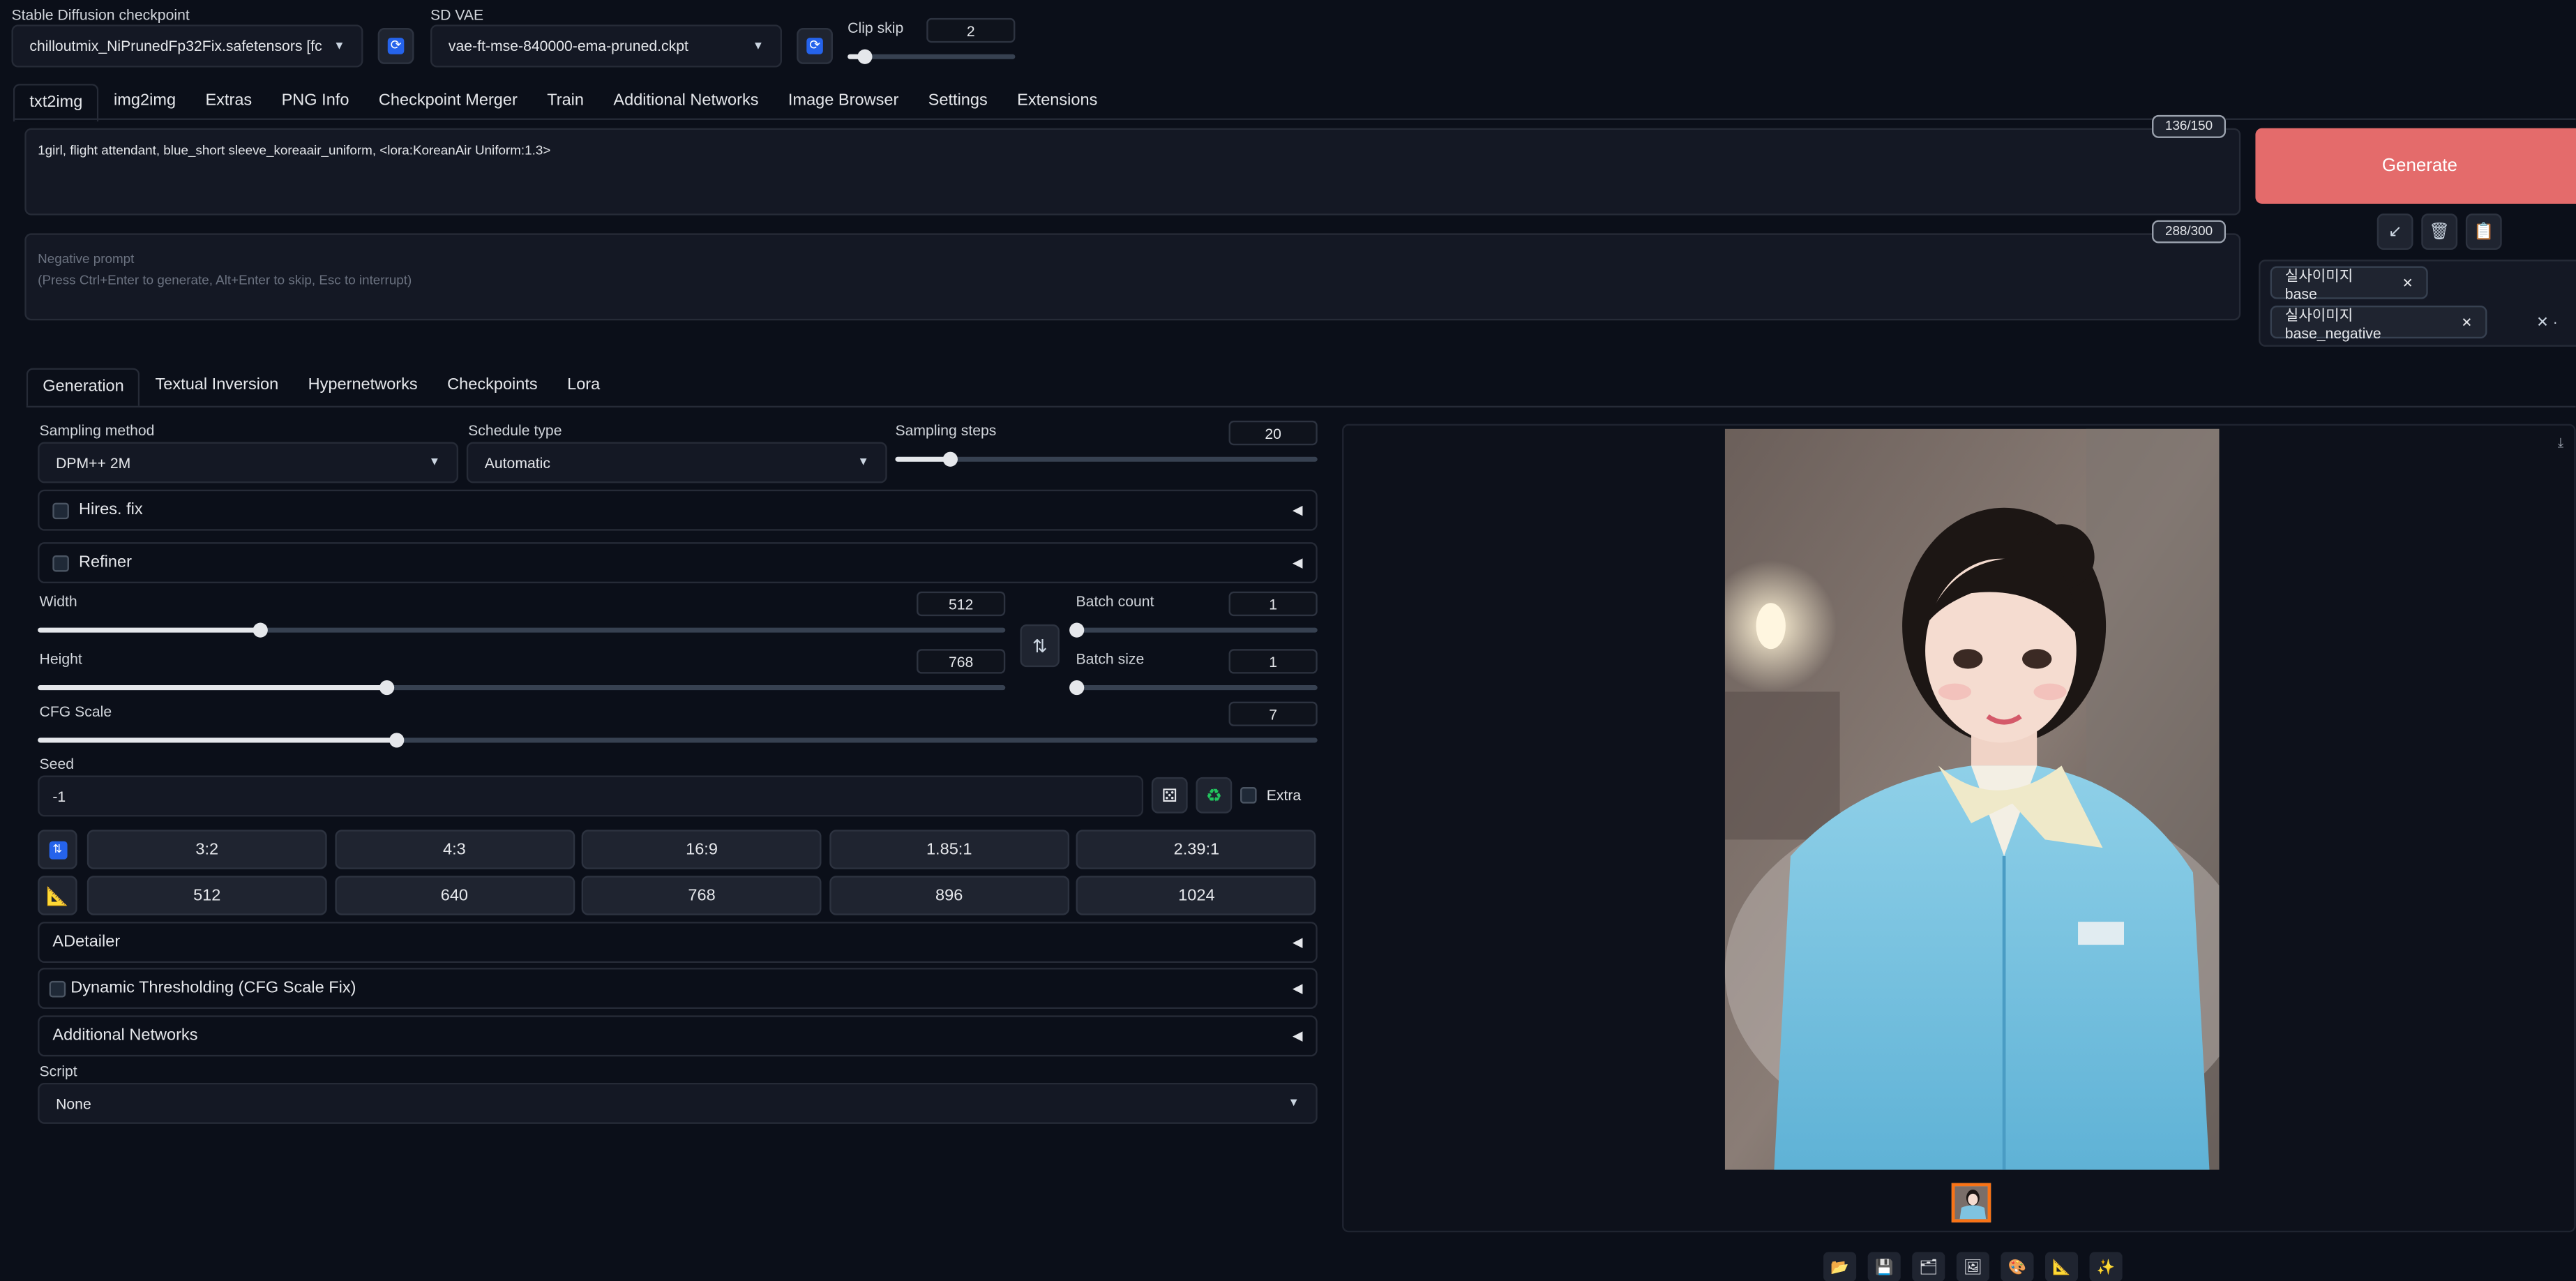 Image resolution: width=2576 pixels, height=1281 pixels. I want to click on clip-skip-input: 2, so click(971, 30).